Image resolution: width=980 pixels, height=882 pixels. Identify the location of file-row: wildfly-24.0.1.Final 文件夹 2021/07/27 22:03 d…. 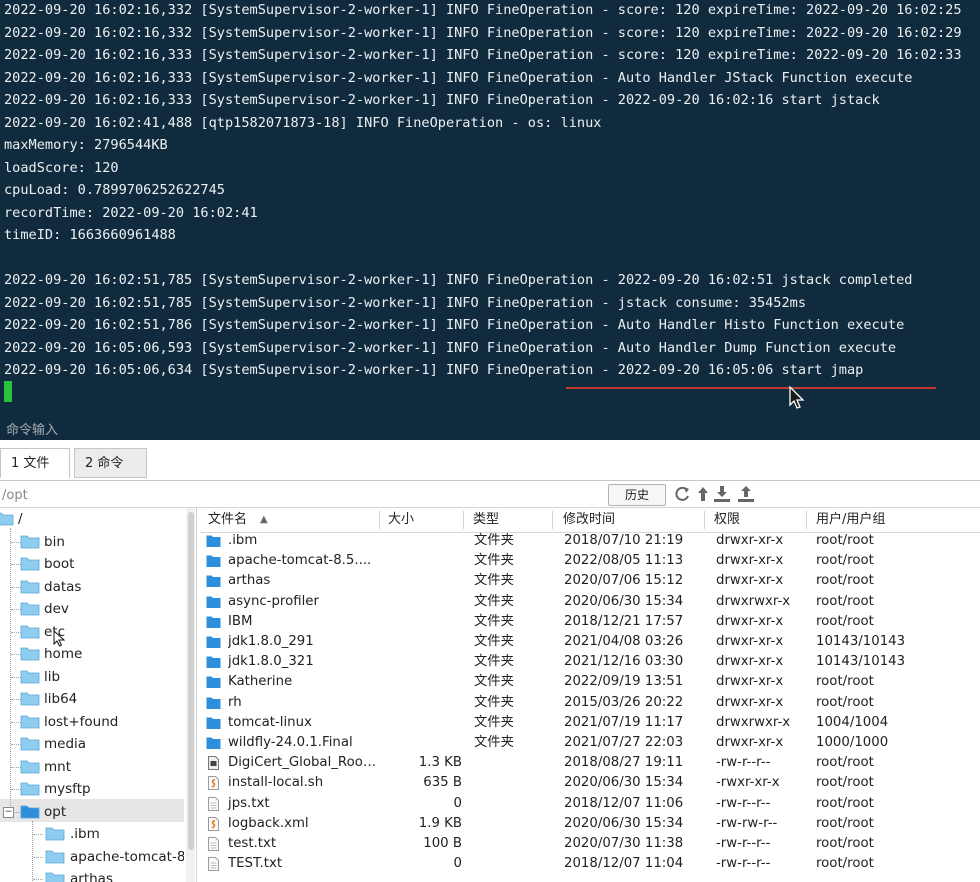
(590, 743).